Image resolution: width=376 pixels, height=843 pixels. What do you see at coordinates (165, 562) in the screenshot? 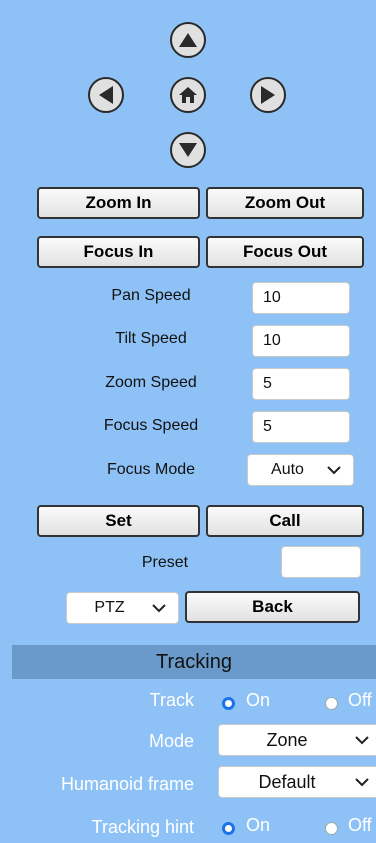
I see `preset-label: Preset` at bounding box center [165, 562].